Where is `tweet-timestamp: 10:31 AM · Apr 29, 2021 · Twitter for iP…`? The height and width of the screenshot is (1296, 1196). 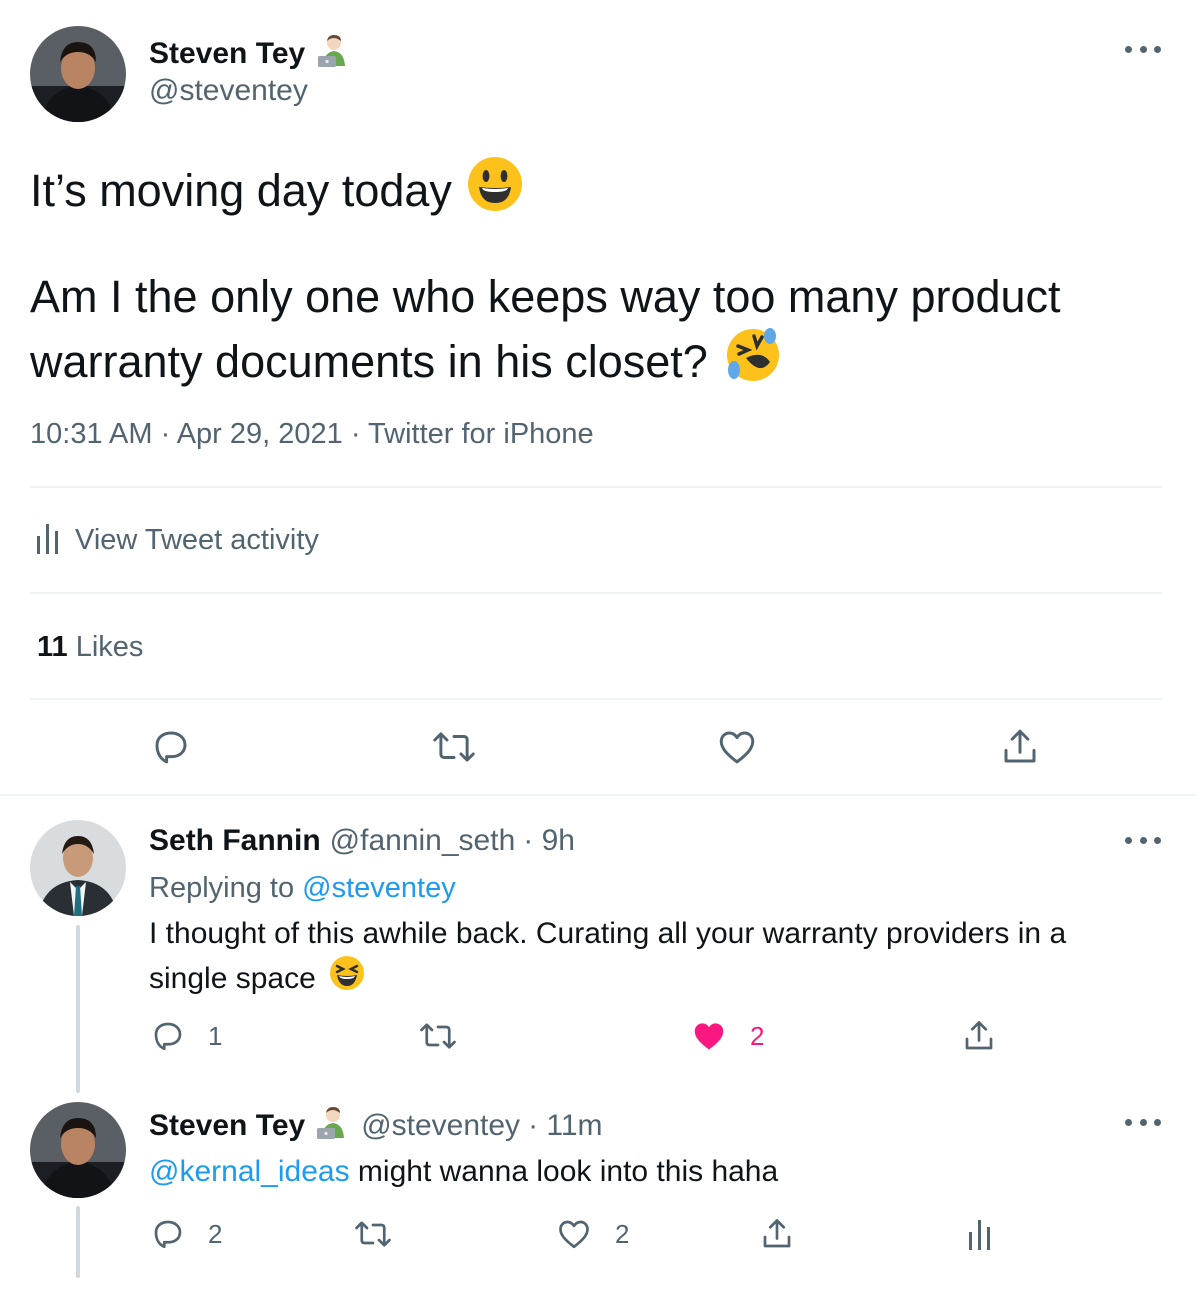
tweet-timestamp: 10:31 AM · Apr 29, 2021 · Twitter for iP… is located at coordinates (312, 434).